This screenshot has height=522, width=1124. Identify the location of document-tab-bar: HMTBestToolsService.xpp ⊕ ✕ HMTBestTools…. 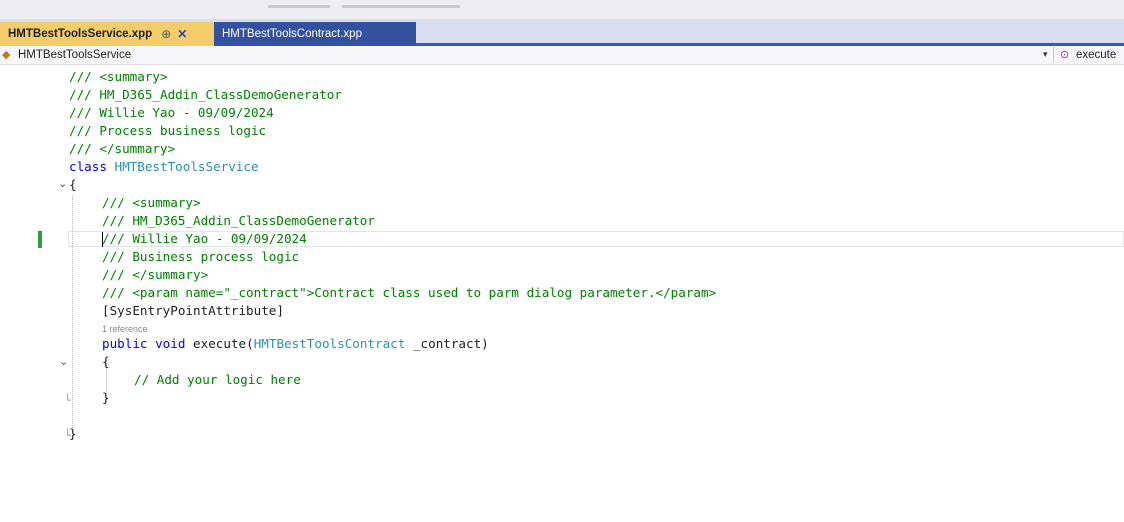
(562, 32).